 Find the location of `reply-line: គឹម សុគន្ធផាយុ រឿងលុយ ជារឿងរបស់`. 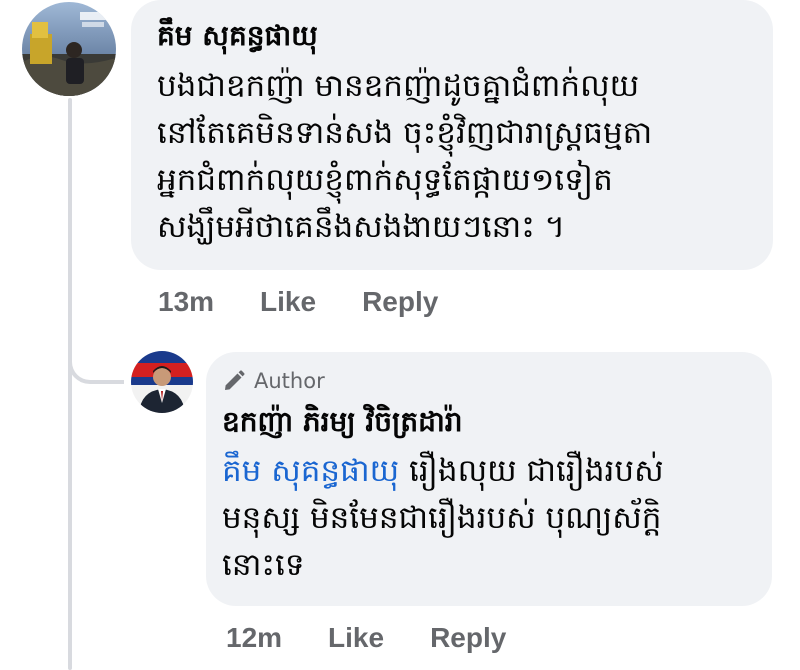

reply-line: គឹម សុគន្ធផាយុ រឿងលុយ ជារឿងរបស់ is located at coordinates (492, 471).